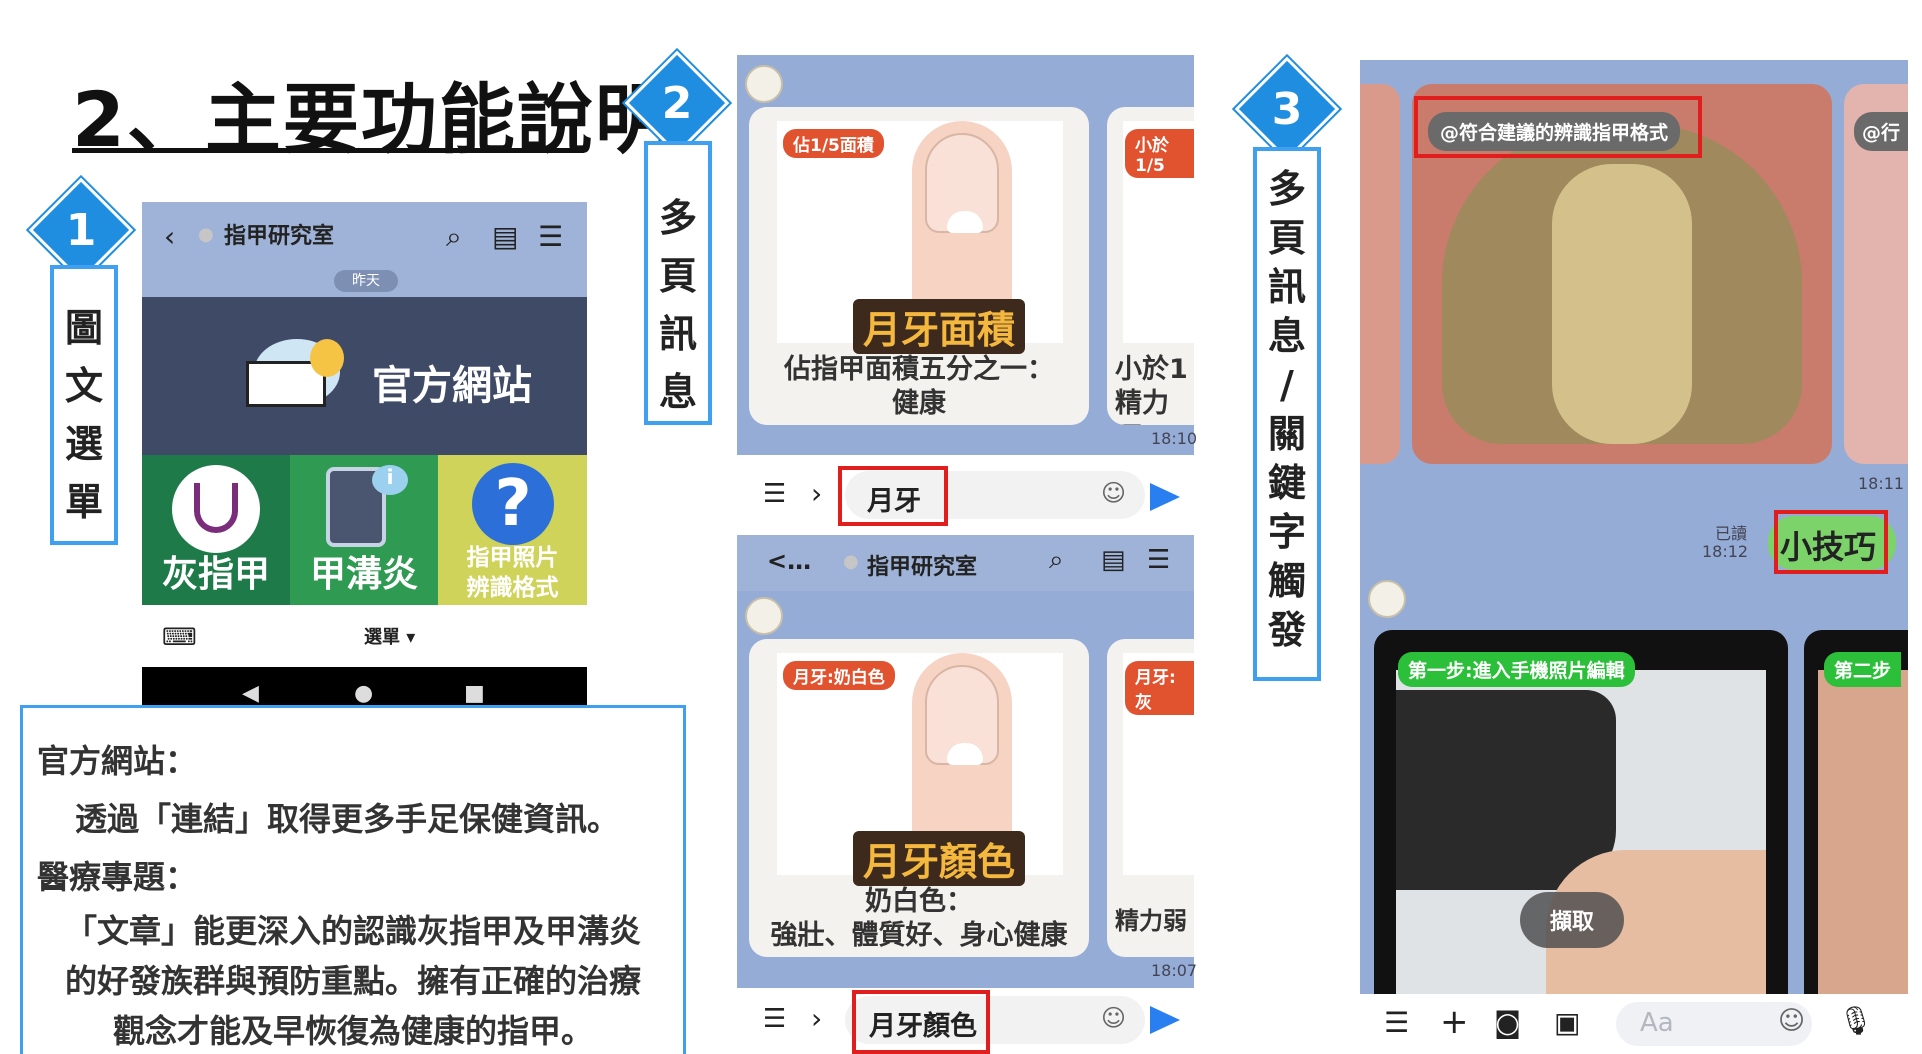 The width and height of the screenshot is (1922, 1054). I want to click on card-tag: 佔1/5面積, so click(833, 143).